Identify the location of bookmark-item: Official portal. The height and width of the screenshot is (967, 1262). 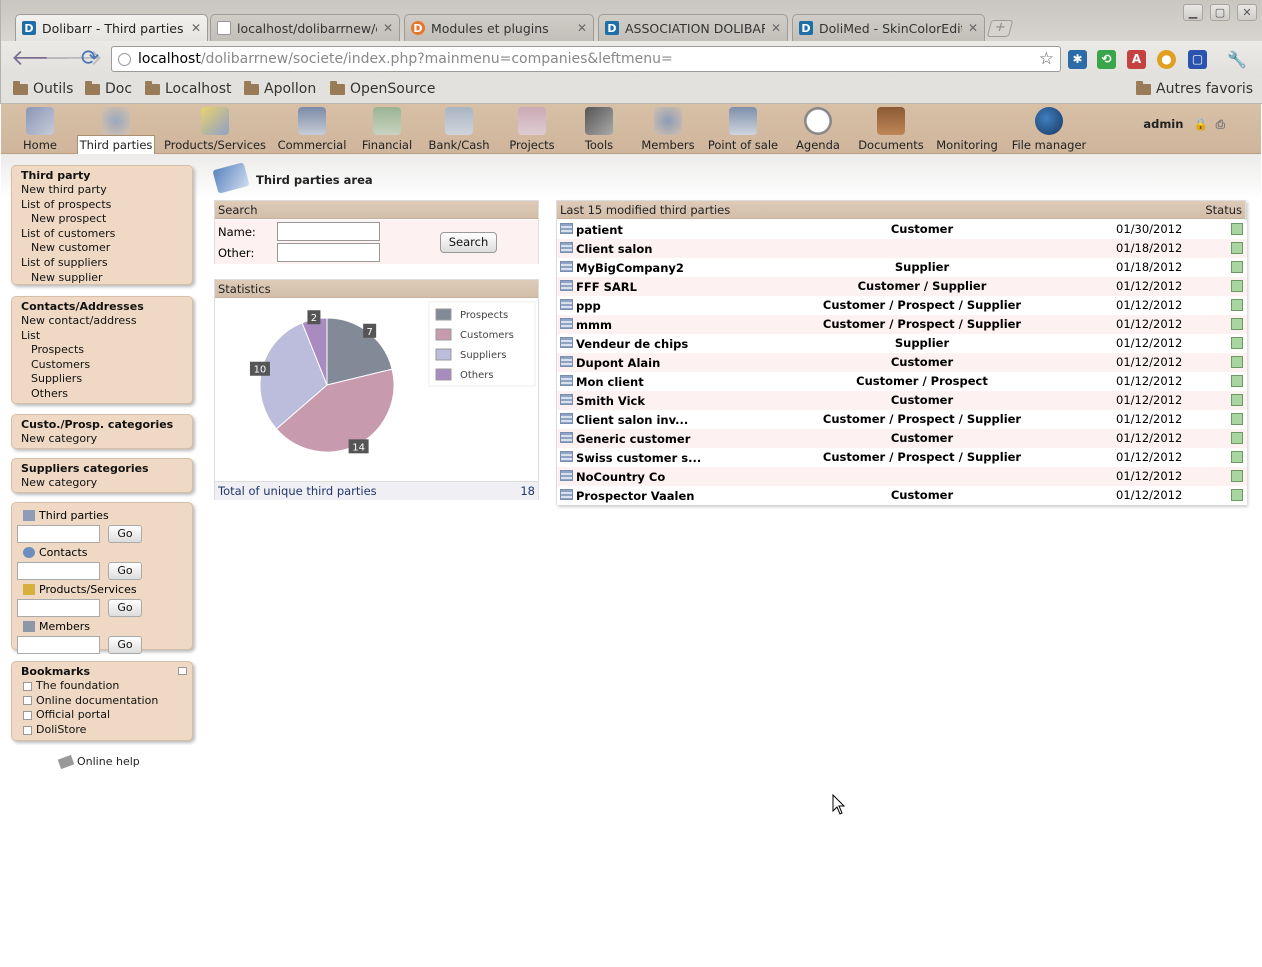
(106, 715).